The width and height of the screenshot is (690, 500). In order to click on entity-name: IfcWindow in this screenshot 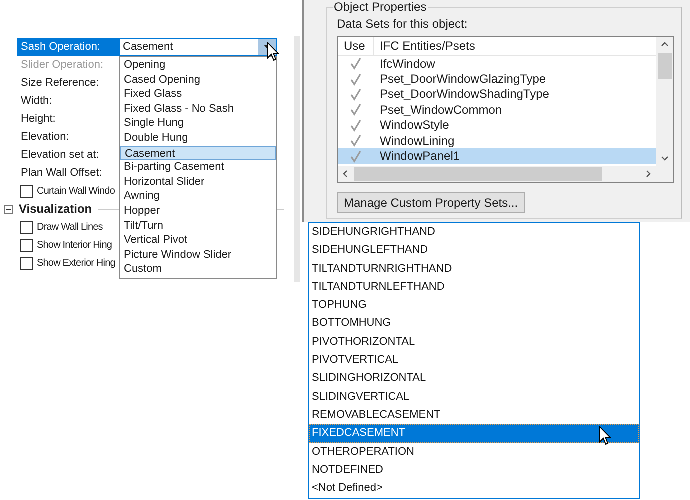, I will do `click(407, 64)`.